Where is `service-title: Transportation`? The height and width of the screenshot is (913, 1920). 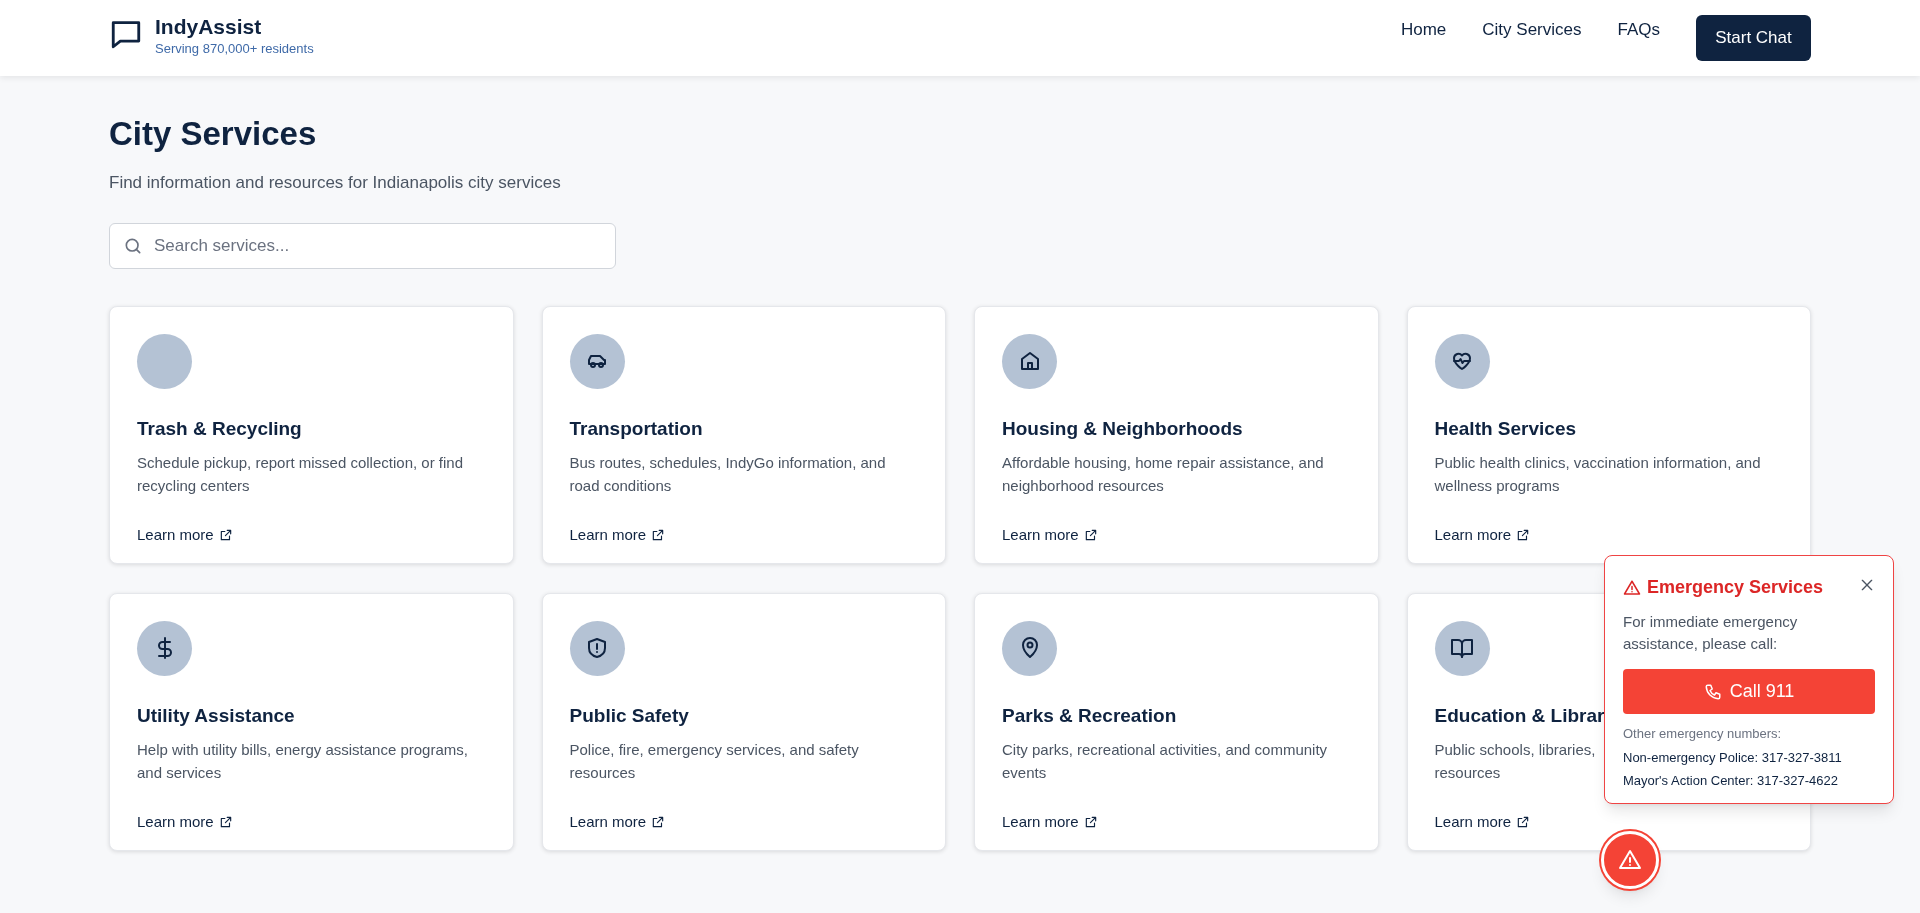 service-title: Transportation is located at coordinates (636, 428).